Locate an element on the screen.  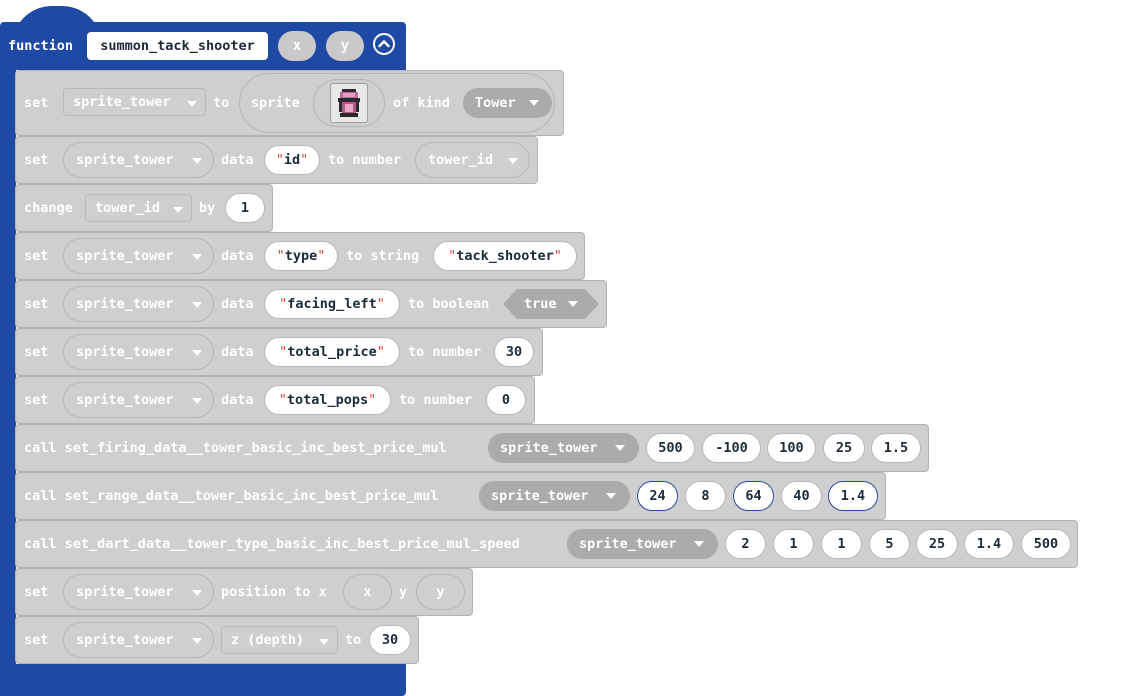
number-input: 64 is located at coordinates (753, 496).